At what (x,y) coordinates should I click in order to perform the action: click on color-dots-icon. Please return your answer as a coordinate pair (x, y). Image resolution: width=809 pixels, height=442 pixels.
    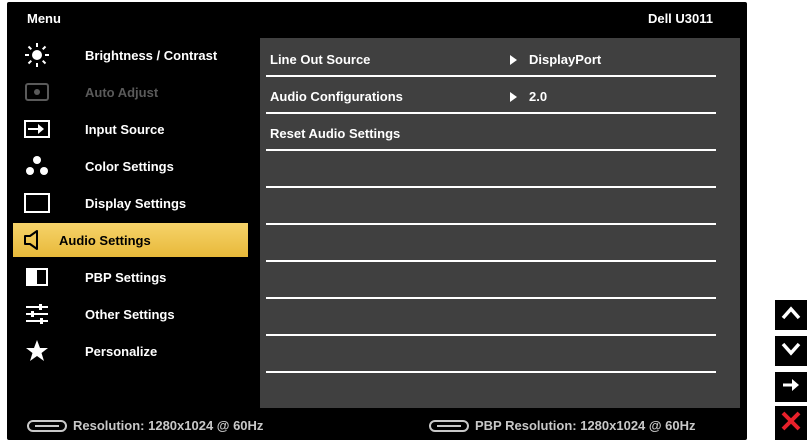
    Looking at the image, I should click on (37, 166).